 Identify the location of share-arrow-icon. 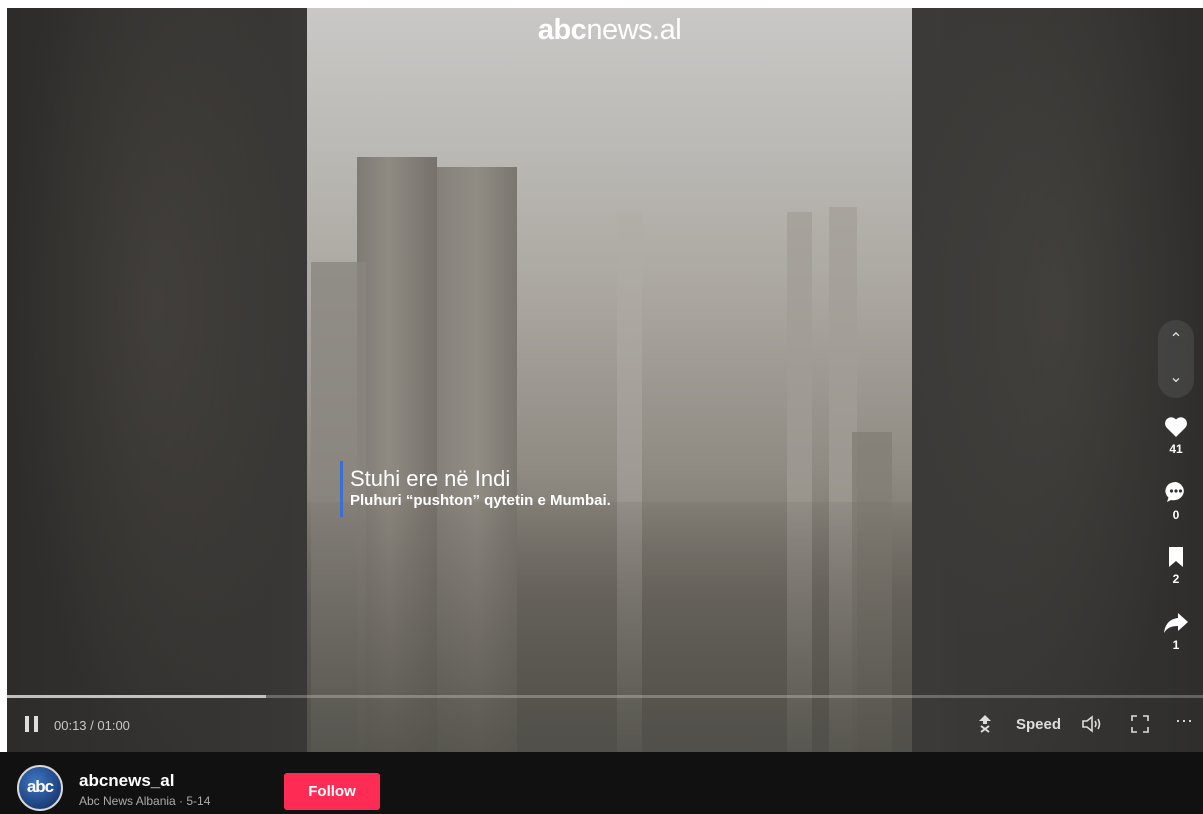
(1176, 623).